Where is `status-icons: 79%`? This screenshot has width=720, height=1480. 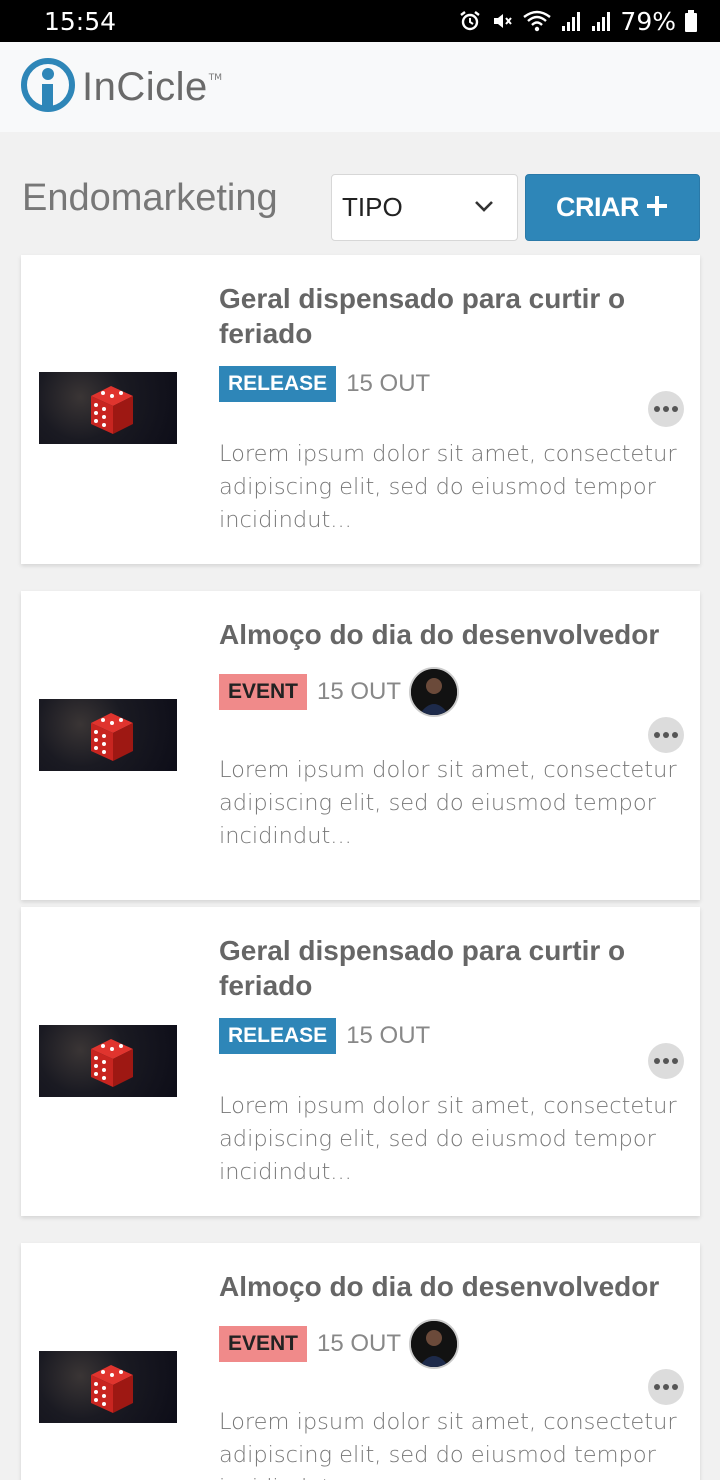 status-icons: 79% is located at coordinates (578, 21).